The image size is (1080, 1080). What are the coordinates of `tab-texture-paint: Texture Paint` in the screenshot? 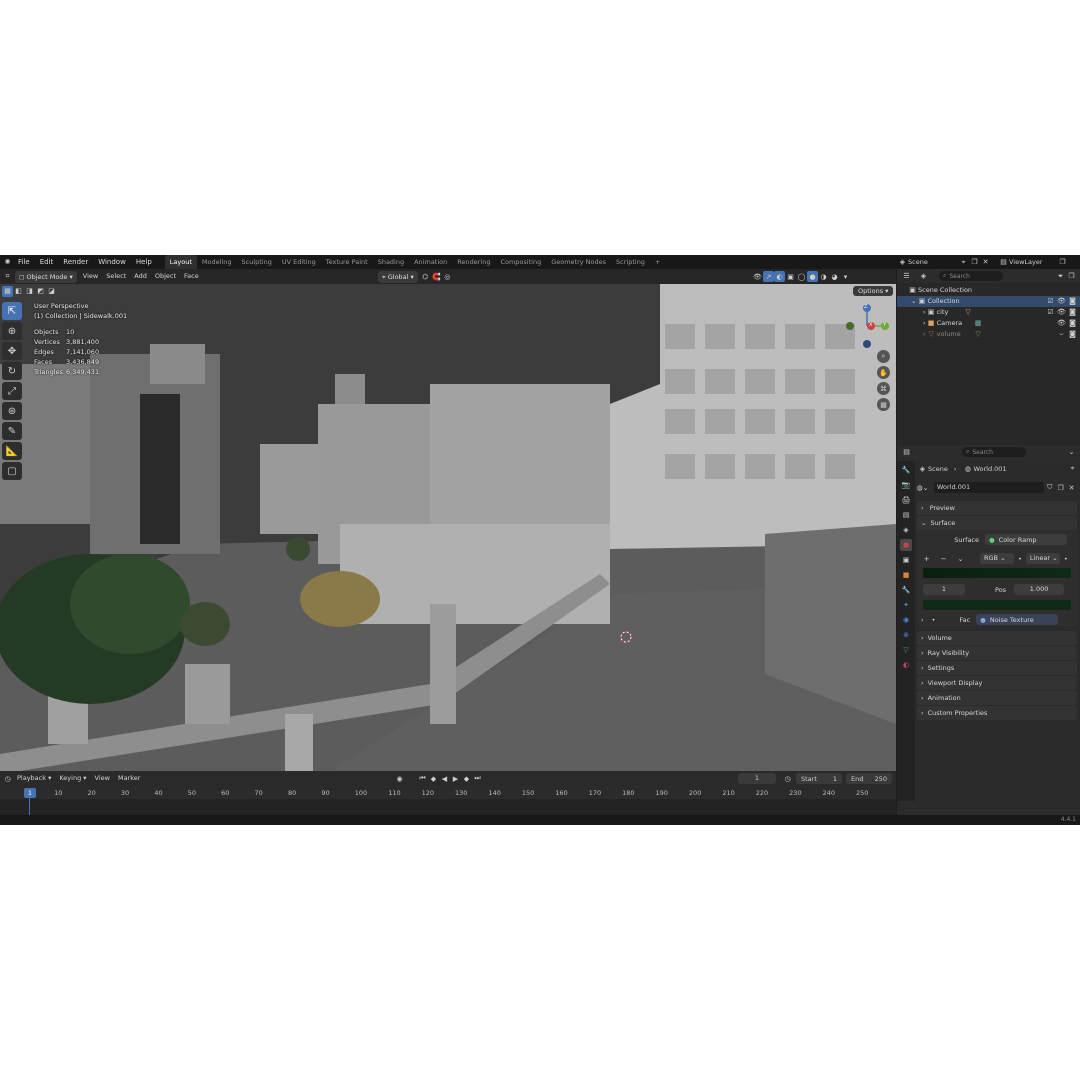 It's located at (347, 262).